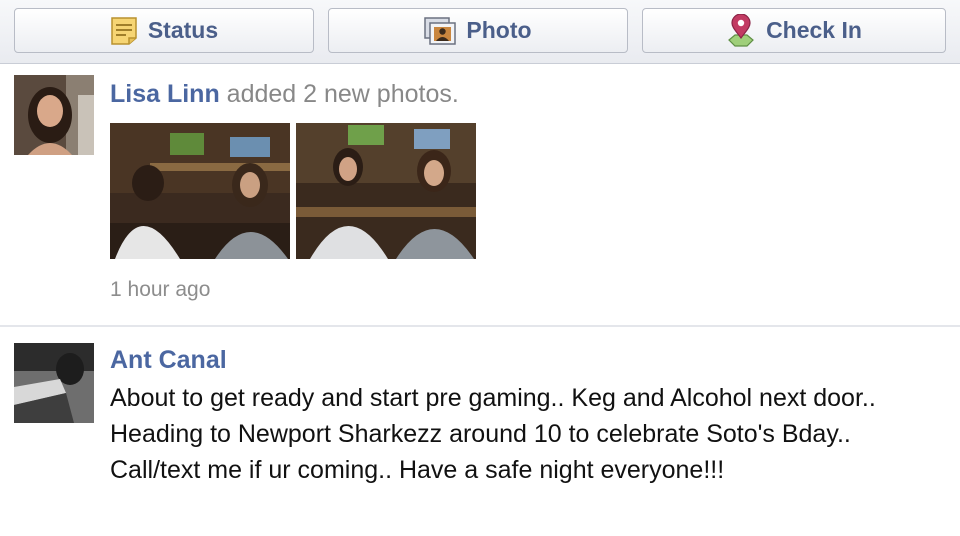  I want to click on photo-button: Photo, so click(478, 30).